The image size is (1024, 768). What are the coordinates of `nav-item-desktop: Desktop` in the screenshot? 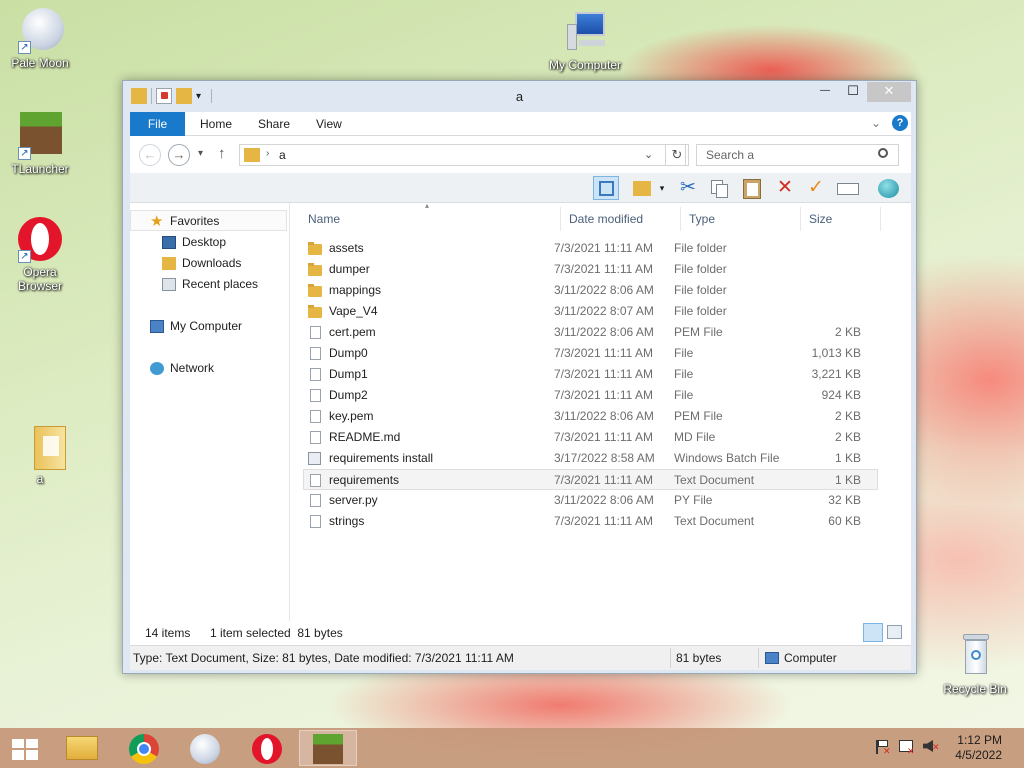 It's located at (194, 242).